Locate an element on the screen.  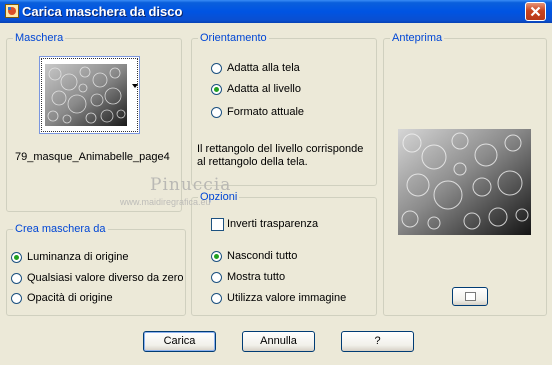
radio-utilizza-valore-immagine is located at coordinates (216, 298).